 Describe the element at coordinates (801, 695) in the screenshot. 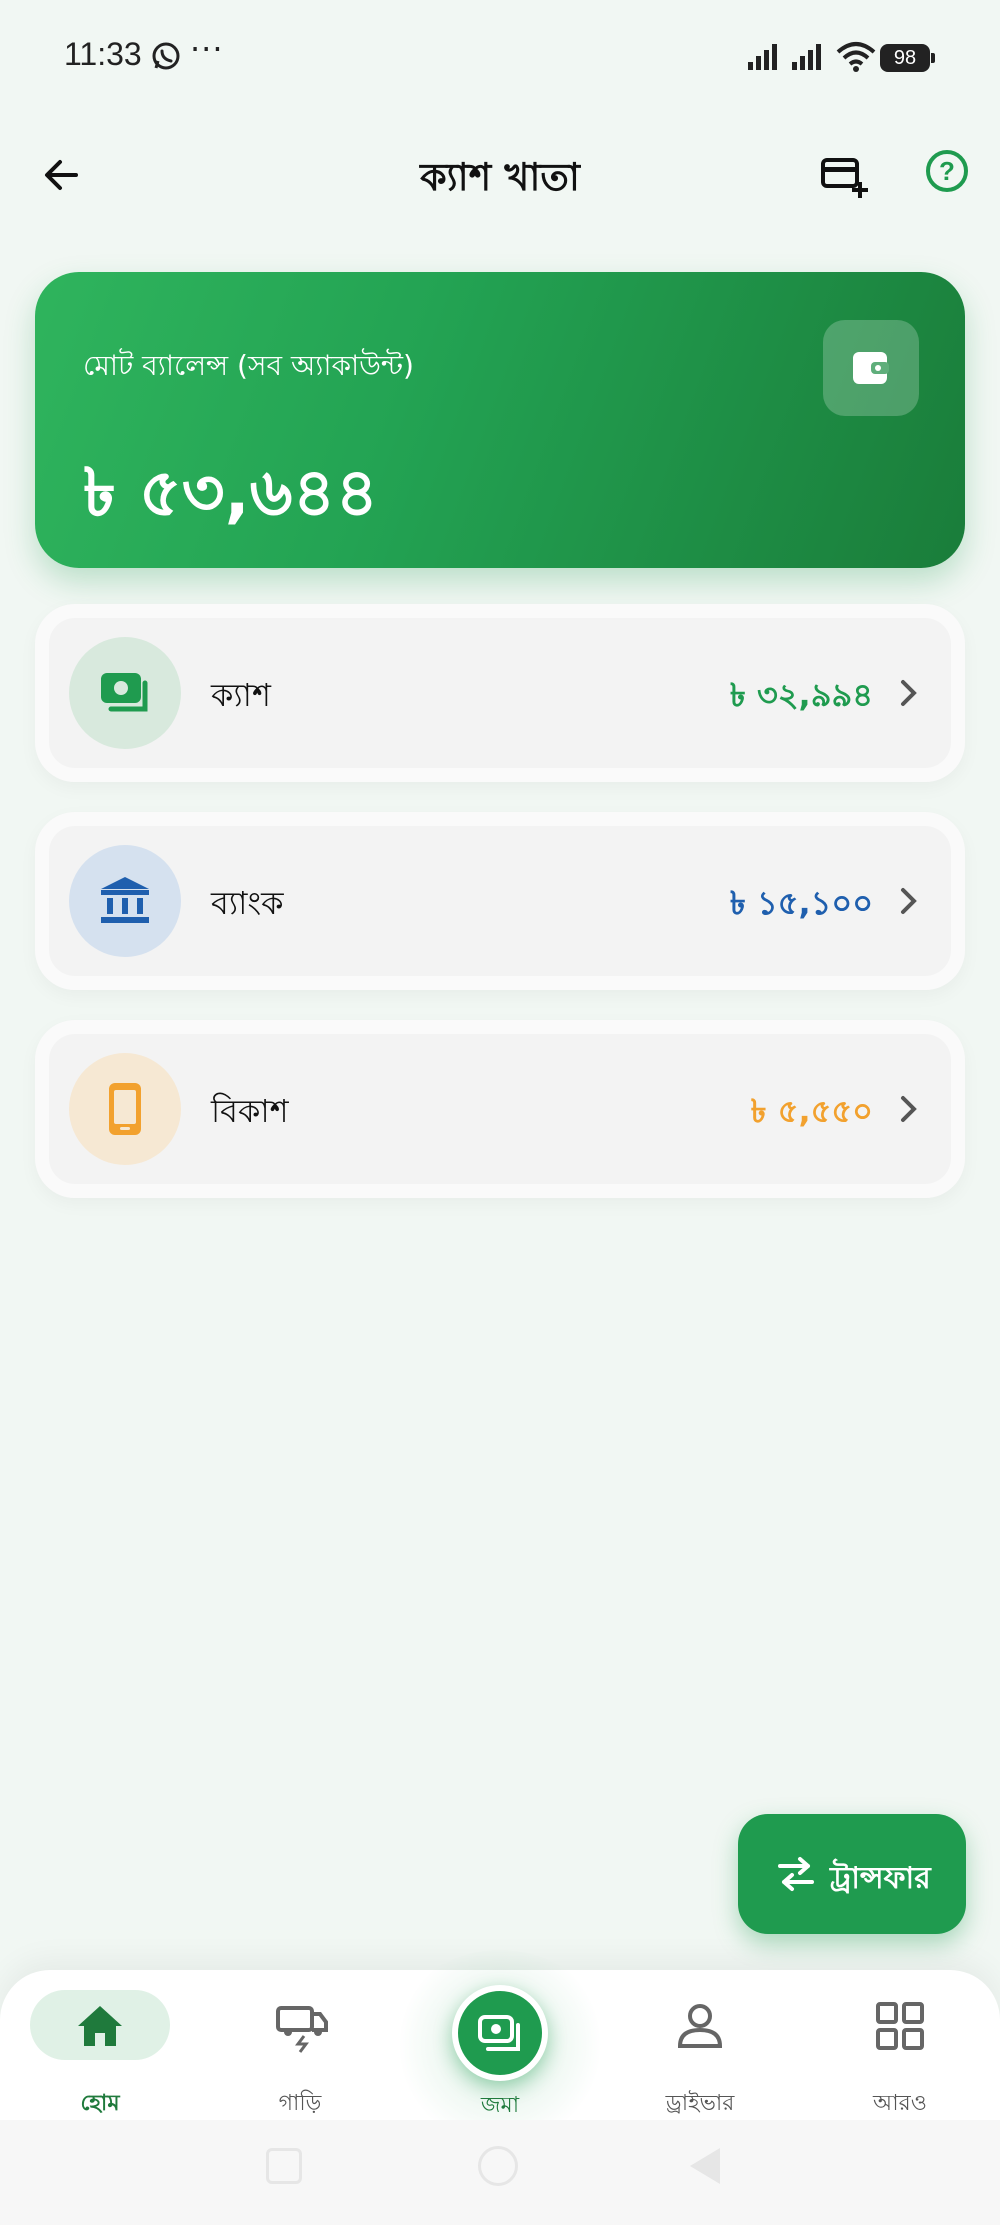

I see `account-amount: ৳ ৩২,৯৯৪` at that location.